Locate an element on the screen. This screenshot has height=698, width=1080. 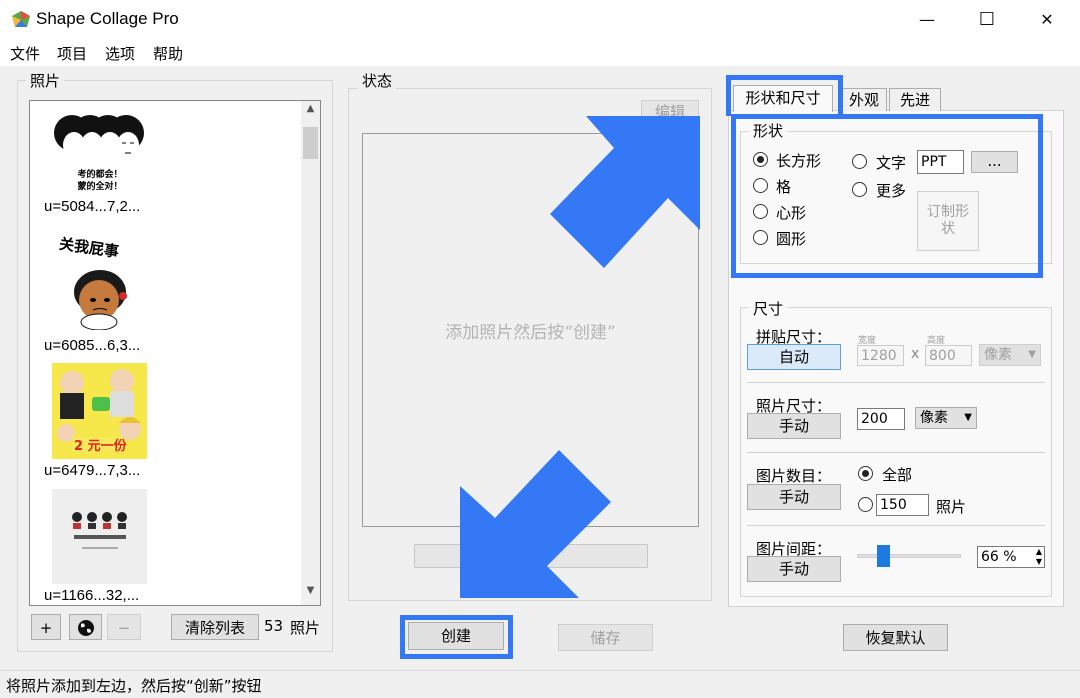
thumbnail-caption: 2 元一份 is located at coordinates (100, 446).